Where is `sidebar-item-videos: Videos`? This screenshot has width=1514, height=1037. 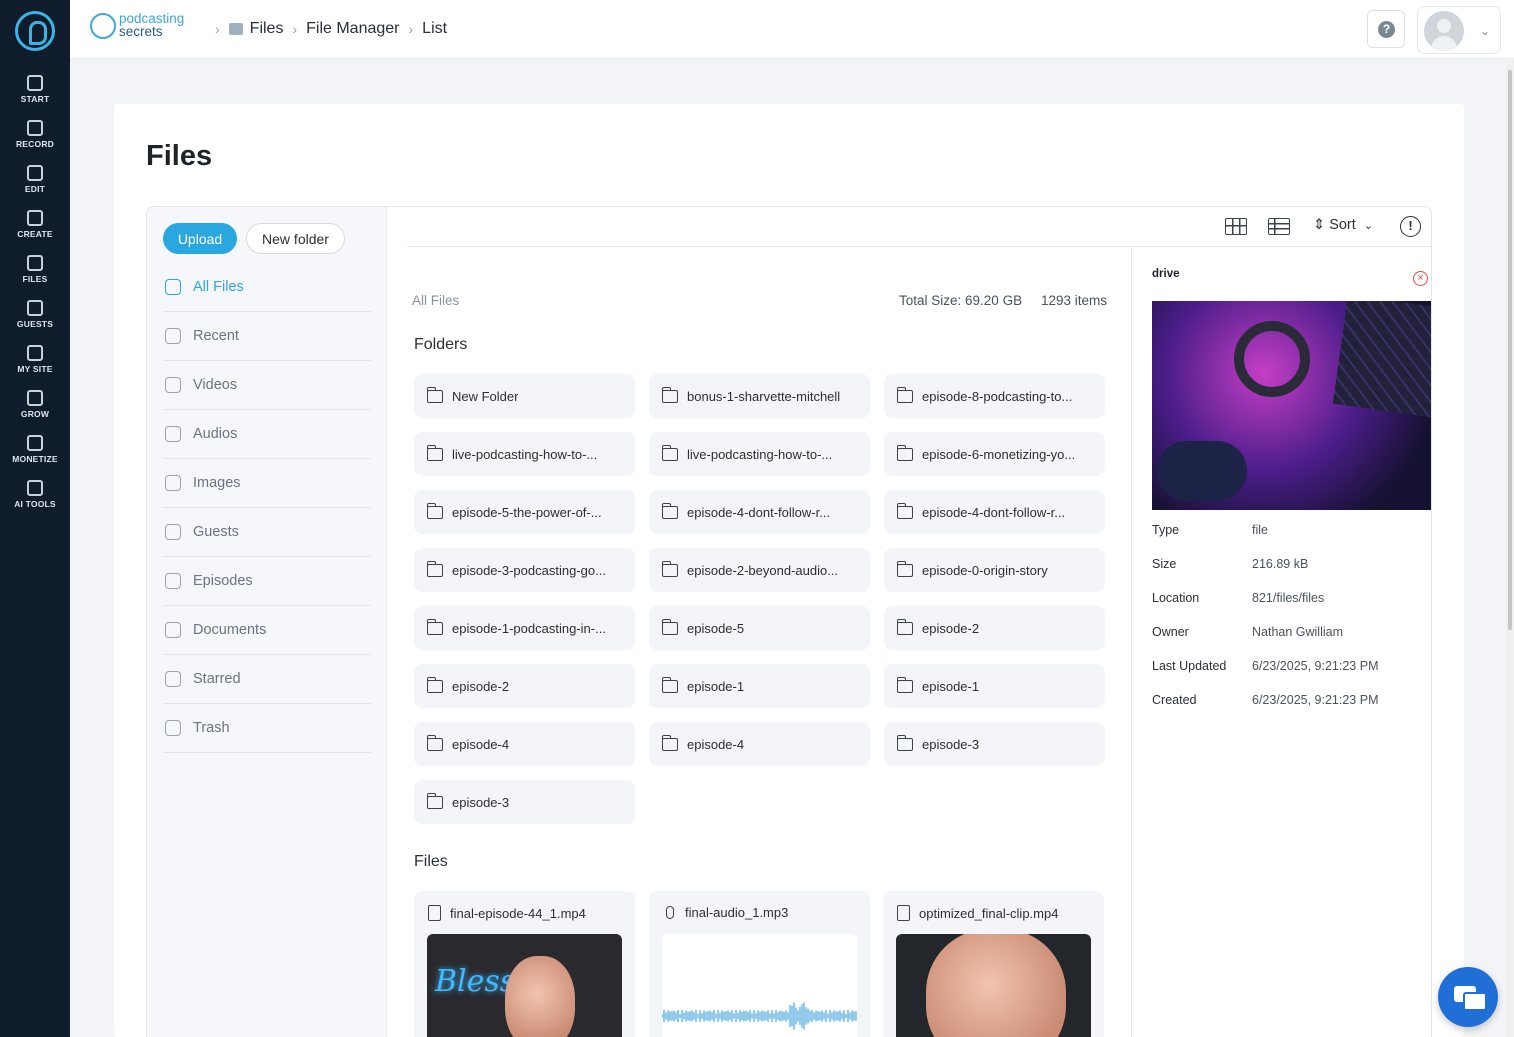
sidebar-item-videos: Videos is located at coordinates (267, 385).